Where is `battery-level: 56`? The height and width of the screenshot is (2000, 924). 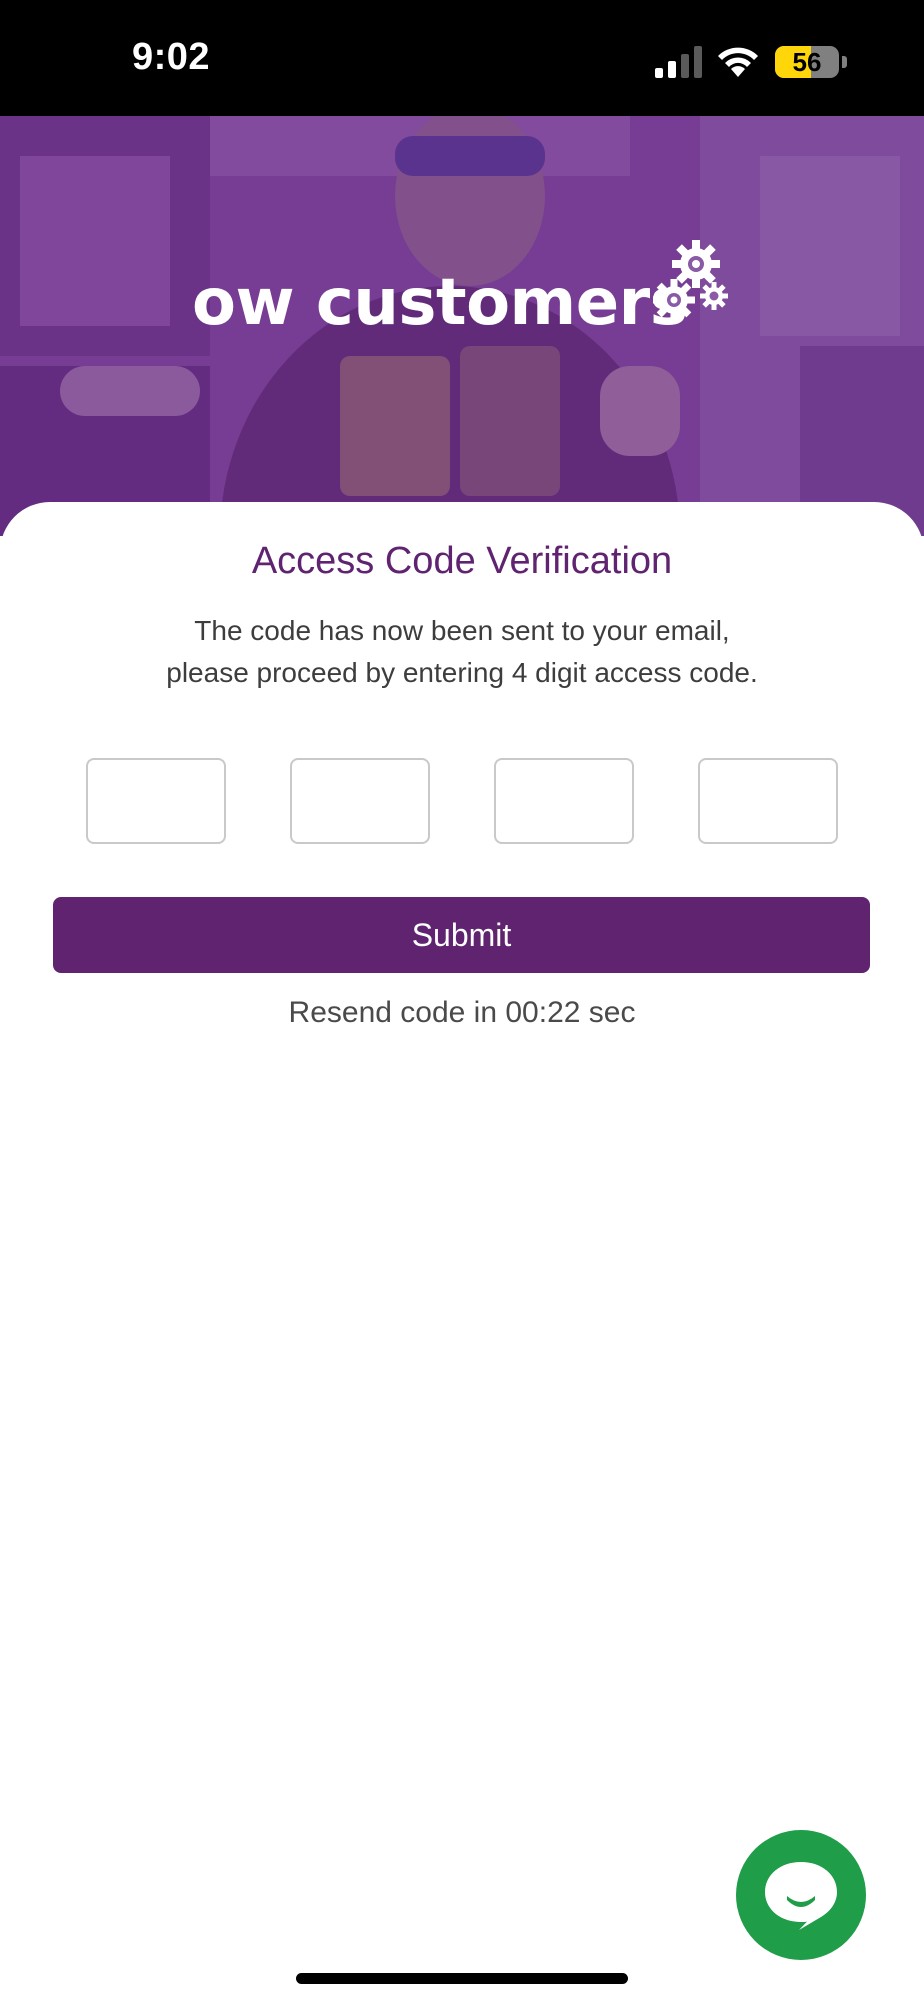
battery-level: 56 is located at coordinates (807, 62).